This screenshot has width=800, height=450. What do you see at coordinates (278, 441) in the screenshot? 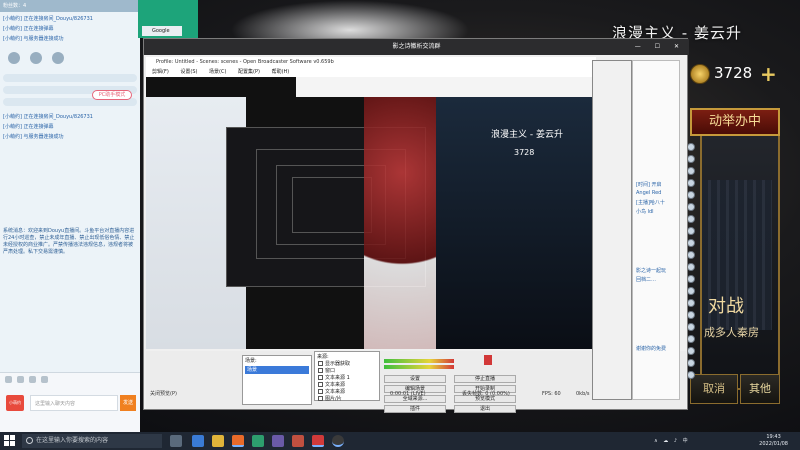
I see `app-icon` at bounding box center [278, 441].